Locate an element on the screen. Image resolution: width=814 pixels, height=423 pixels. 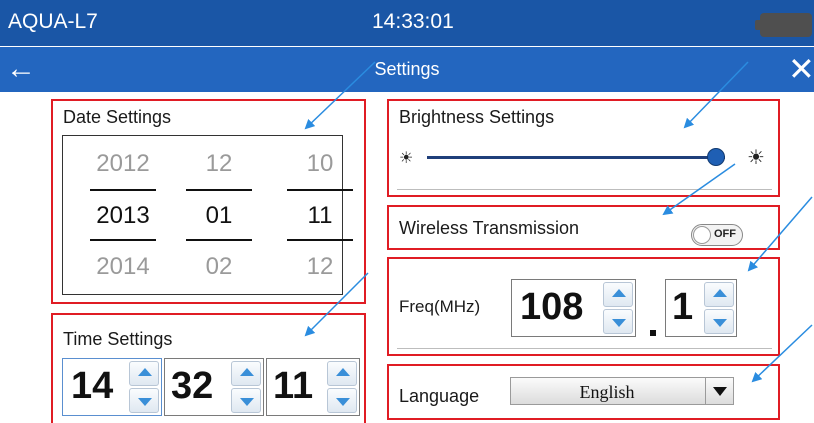
date-picker-wheel: 2012 2013 2014 12 01 02 10 11 12 is located at coordinates (207, 215).